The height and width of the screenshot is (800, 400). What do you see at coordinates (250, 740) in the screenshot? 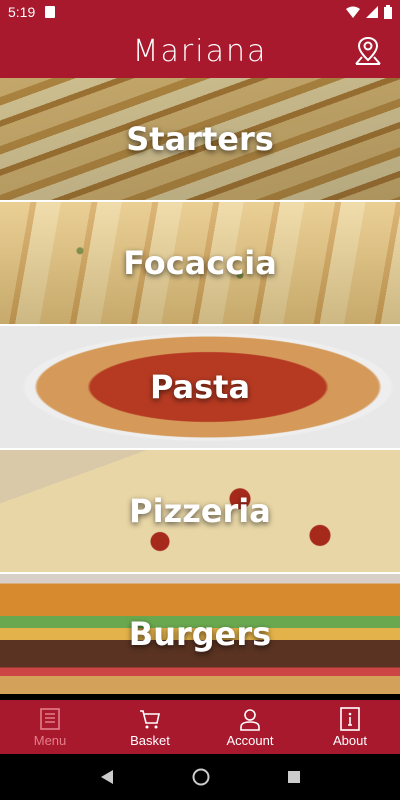
I see `nav-account-label: Account` at bounding box center [250, 740].